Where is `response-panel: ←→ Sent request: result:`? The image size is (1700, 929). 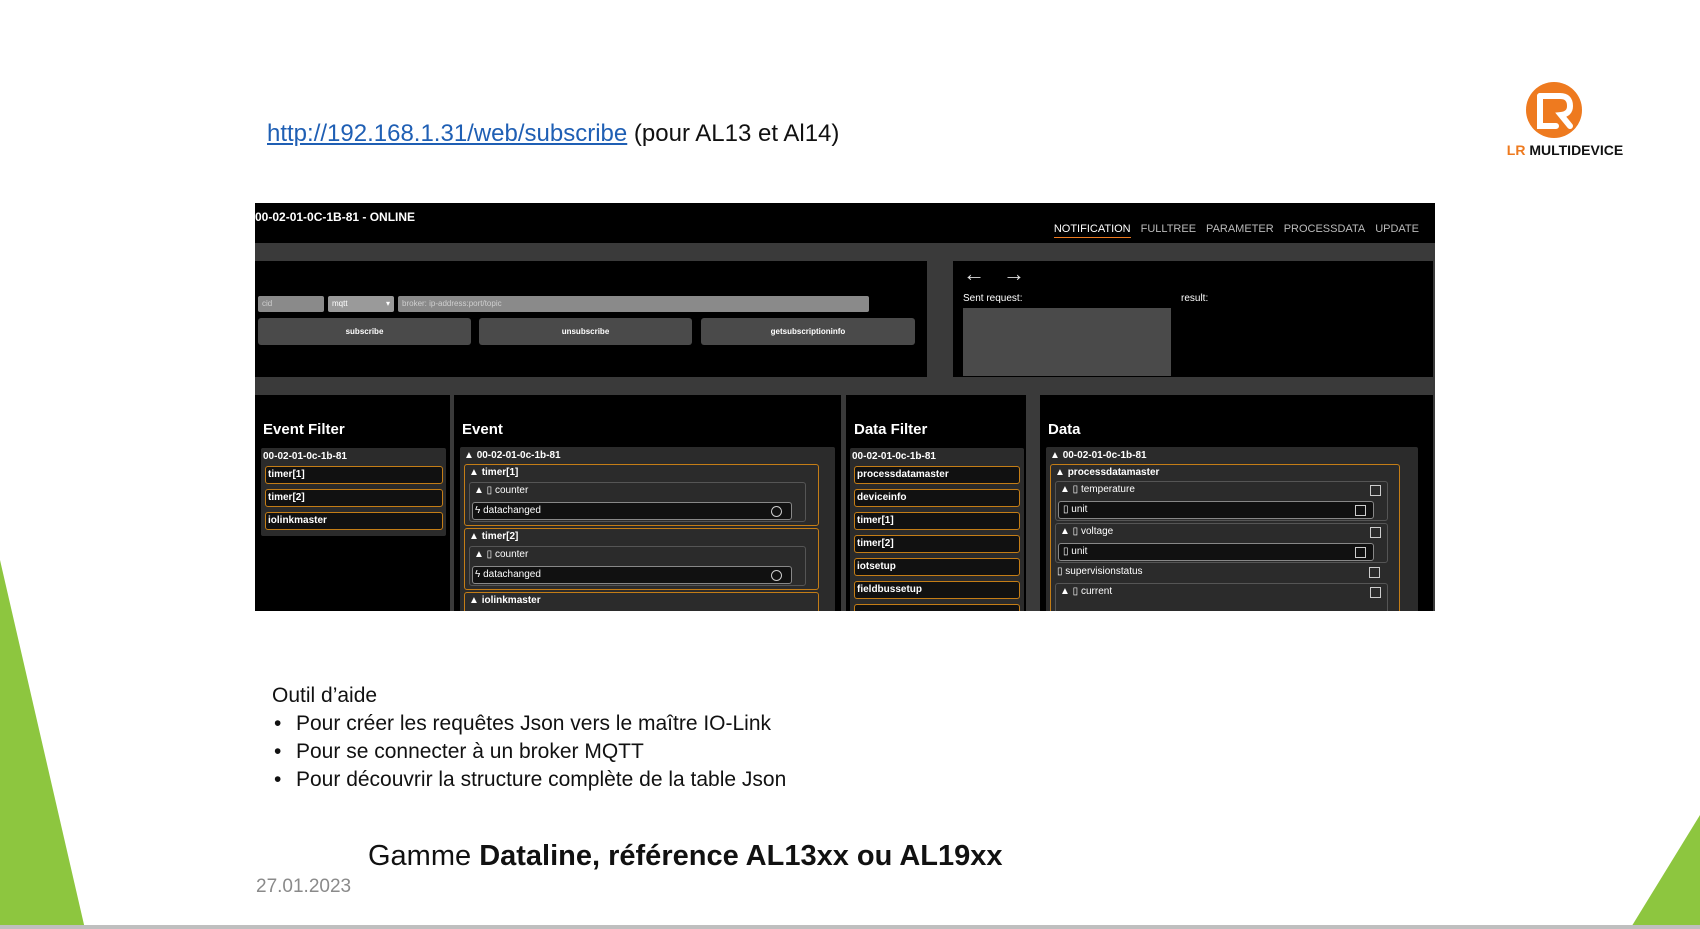
response-panel: ←→ Sent request: result: is located at coordinates (1193, 319).